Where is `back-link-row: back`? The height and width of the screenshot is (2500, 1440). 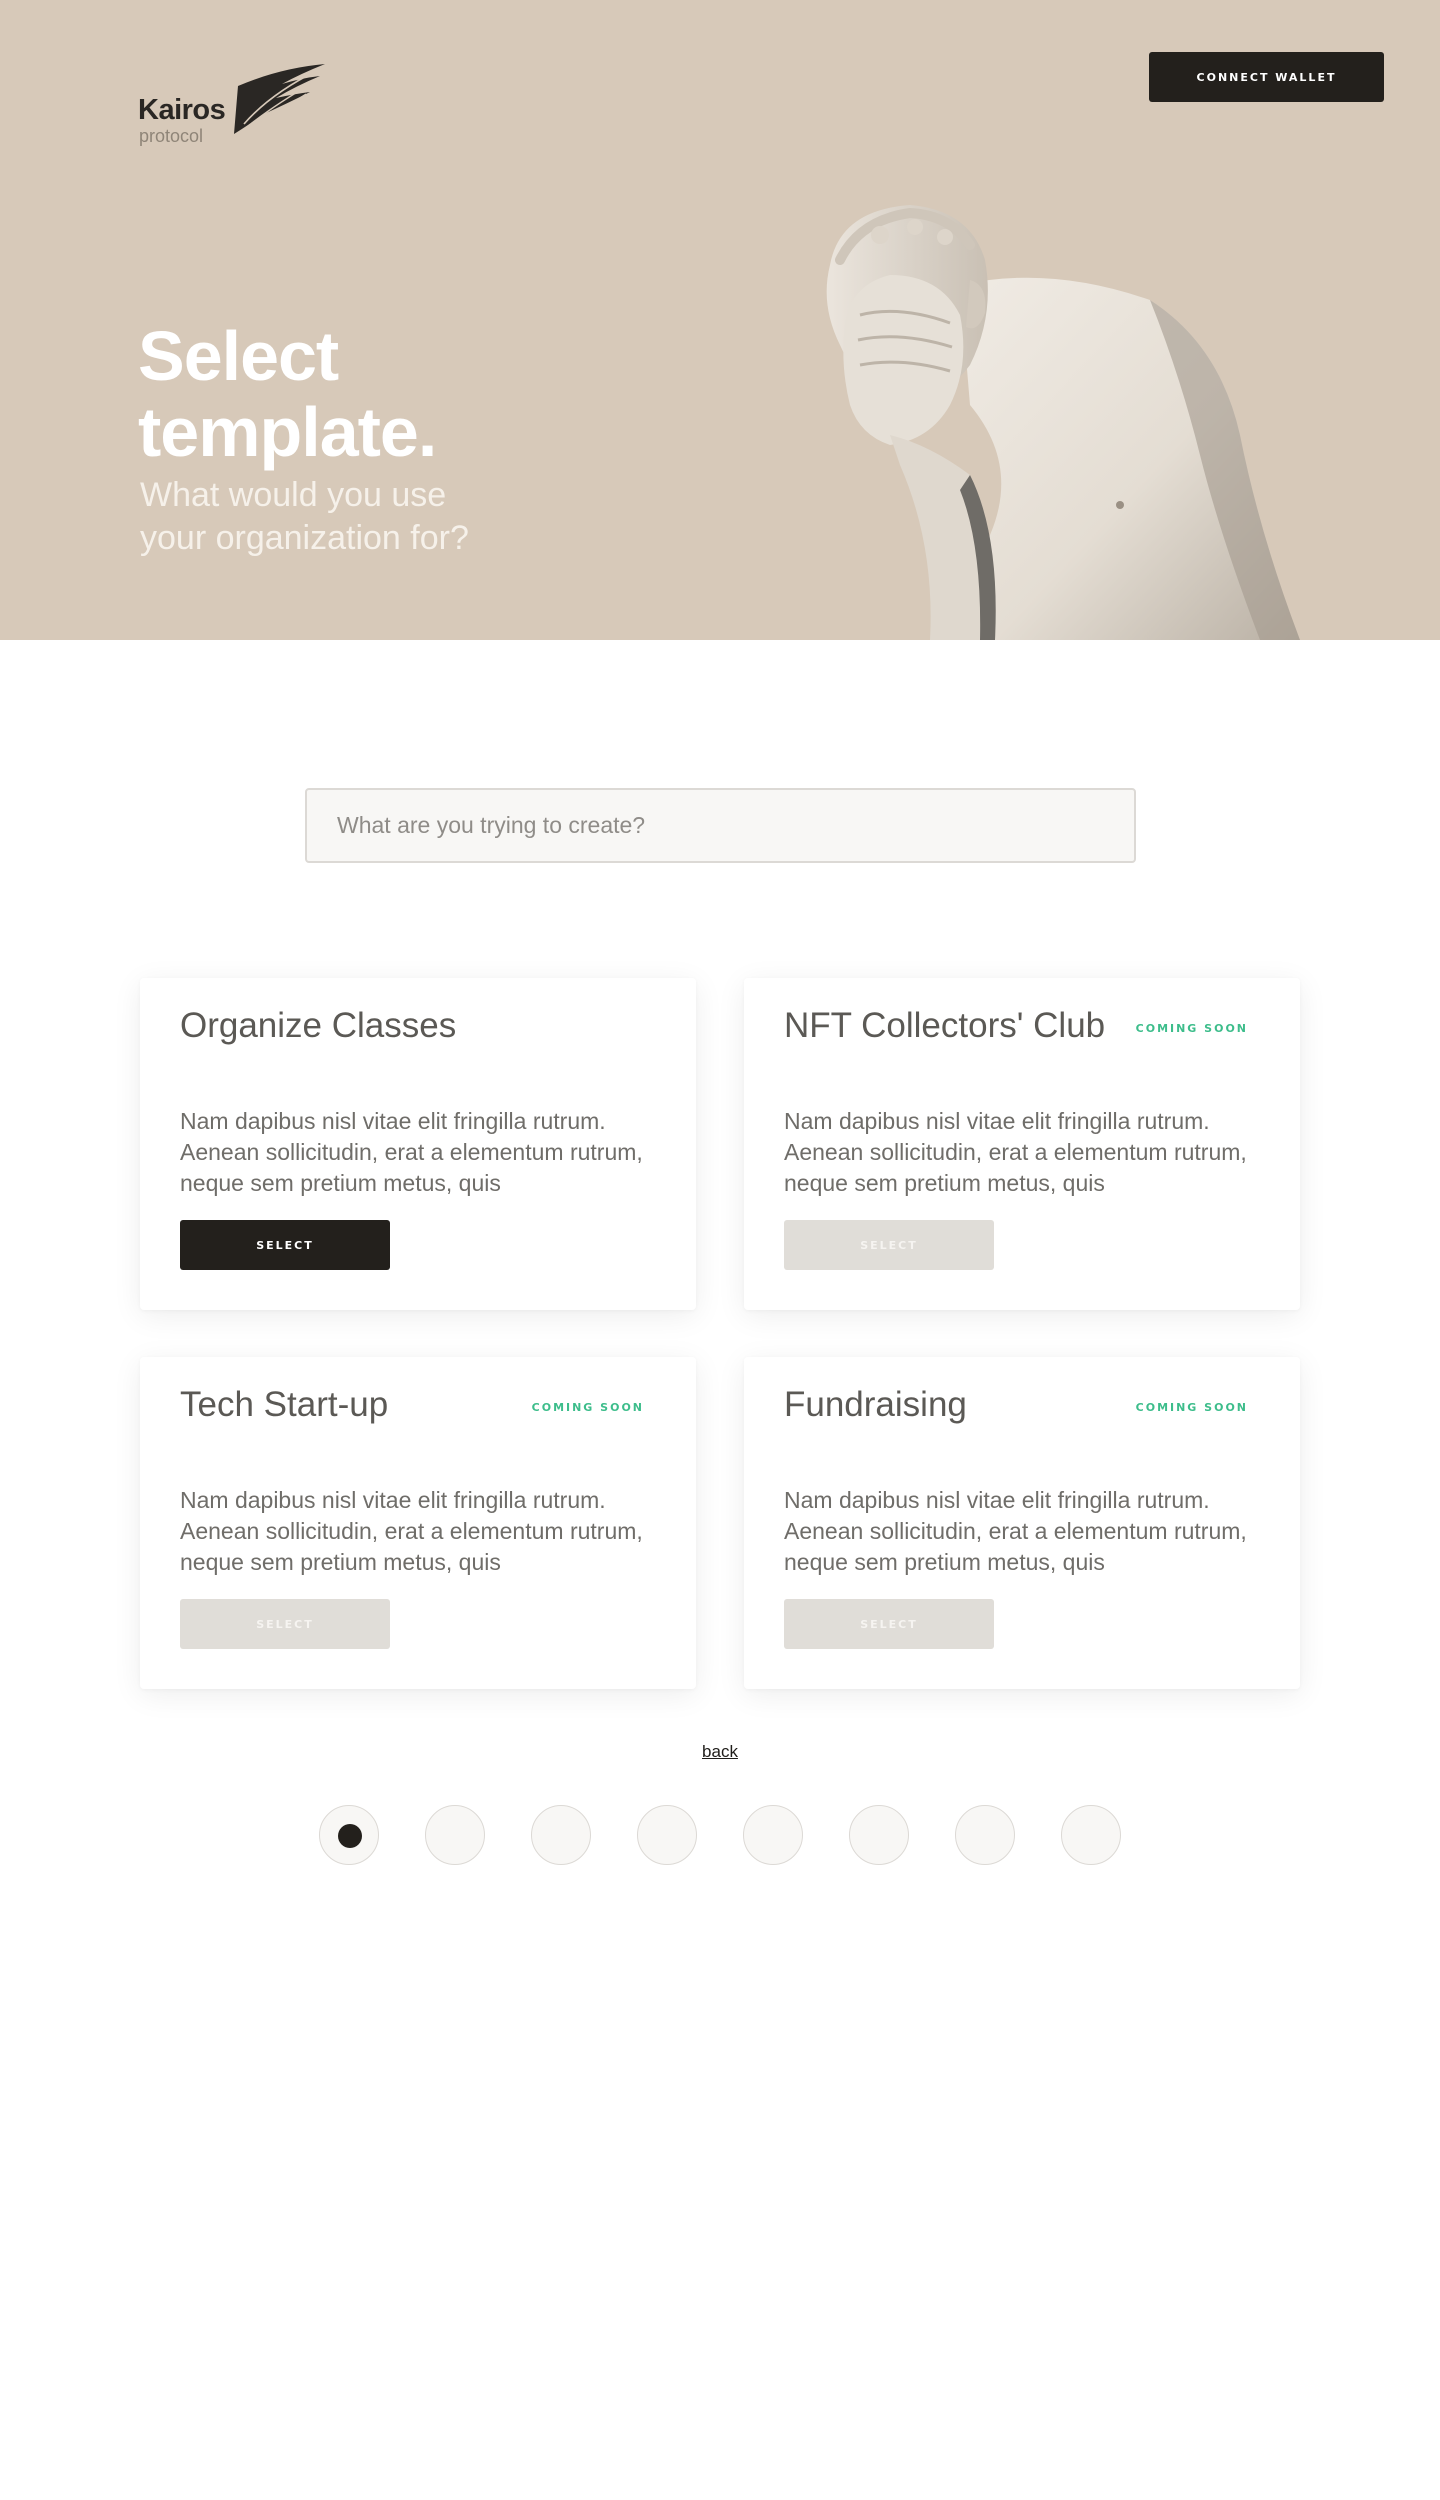
back-link-row: back is located at coordinates (720, 1752).